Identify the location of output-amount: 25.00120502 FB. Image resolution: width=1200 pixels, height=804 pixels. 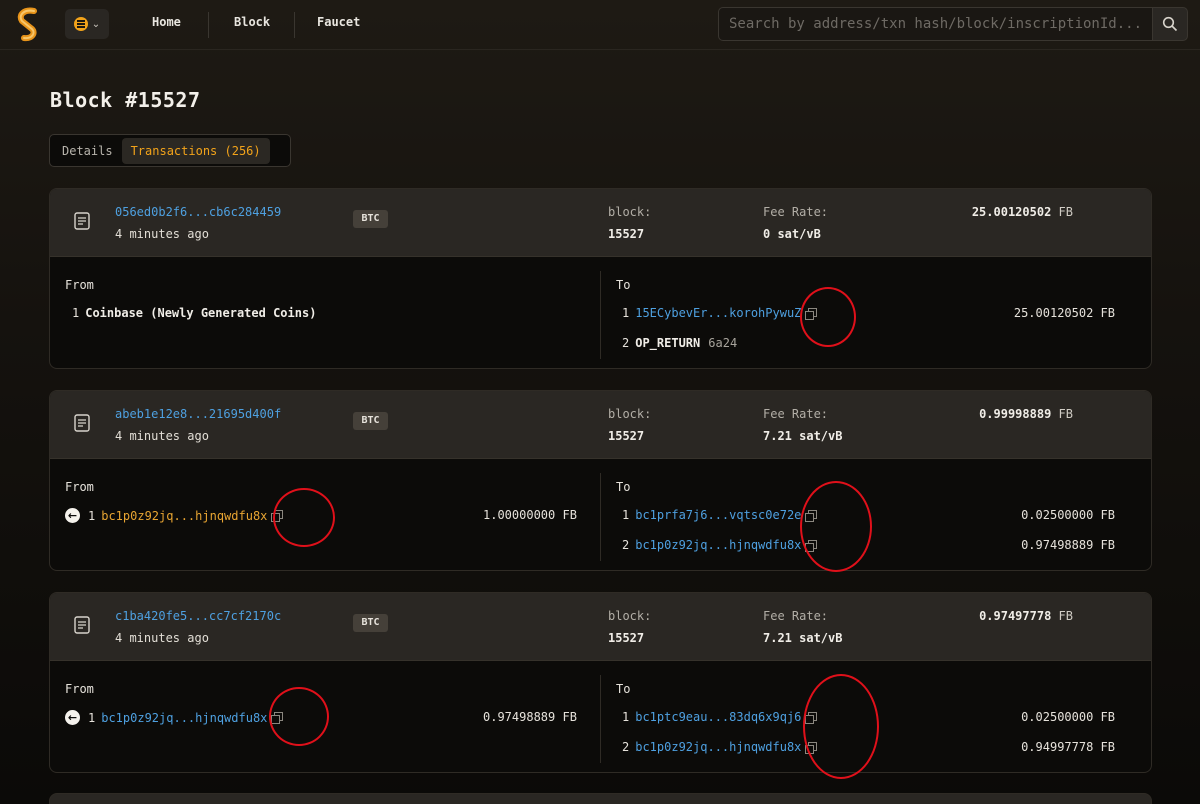
(1064, 313).